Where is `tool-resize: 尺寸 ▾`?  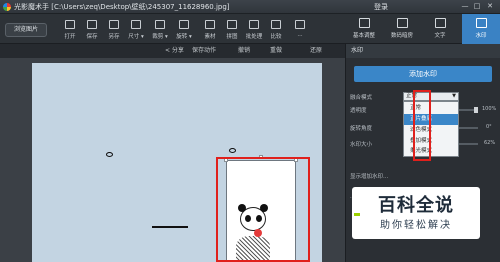 tool-resize: 尺寸 ▾ is located at coordinates (136, 30).